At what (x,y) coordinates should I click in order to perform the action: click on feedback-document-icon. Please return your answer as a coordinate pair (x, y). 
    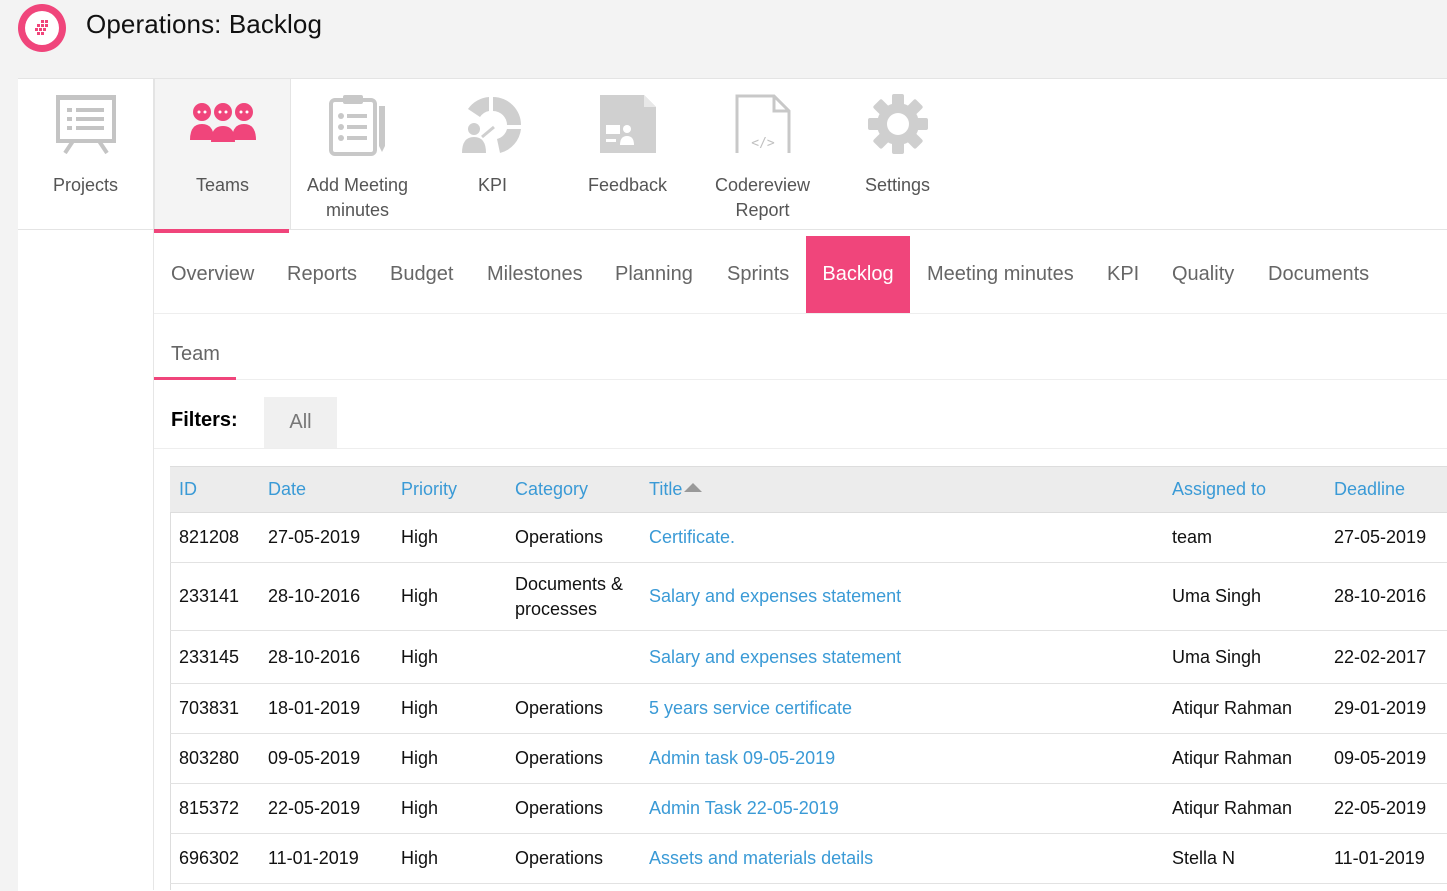
    Looking at the image, I should click on (627, 124).